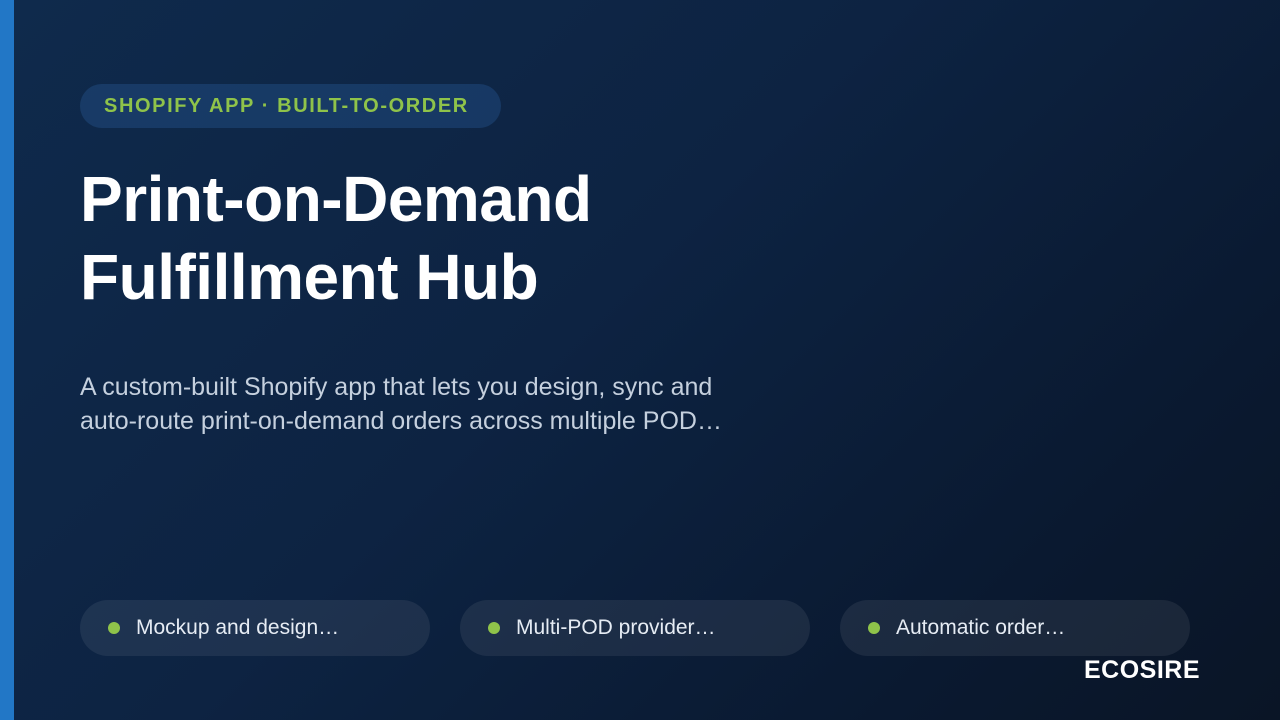 This screenshot has width=1280, height=720. Describe the element at coordinates (290, 106) in the screenshot. I see `category-badge: SHOPIFY APP · BUILT-TO-ORDER` at that location.